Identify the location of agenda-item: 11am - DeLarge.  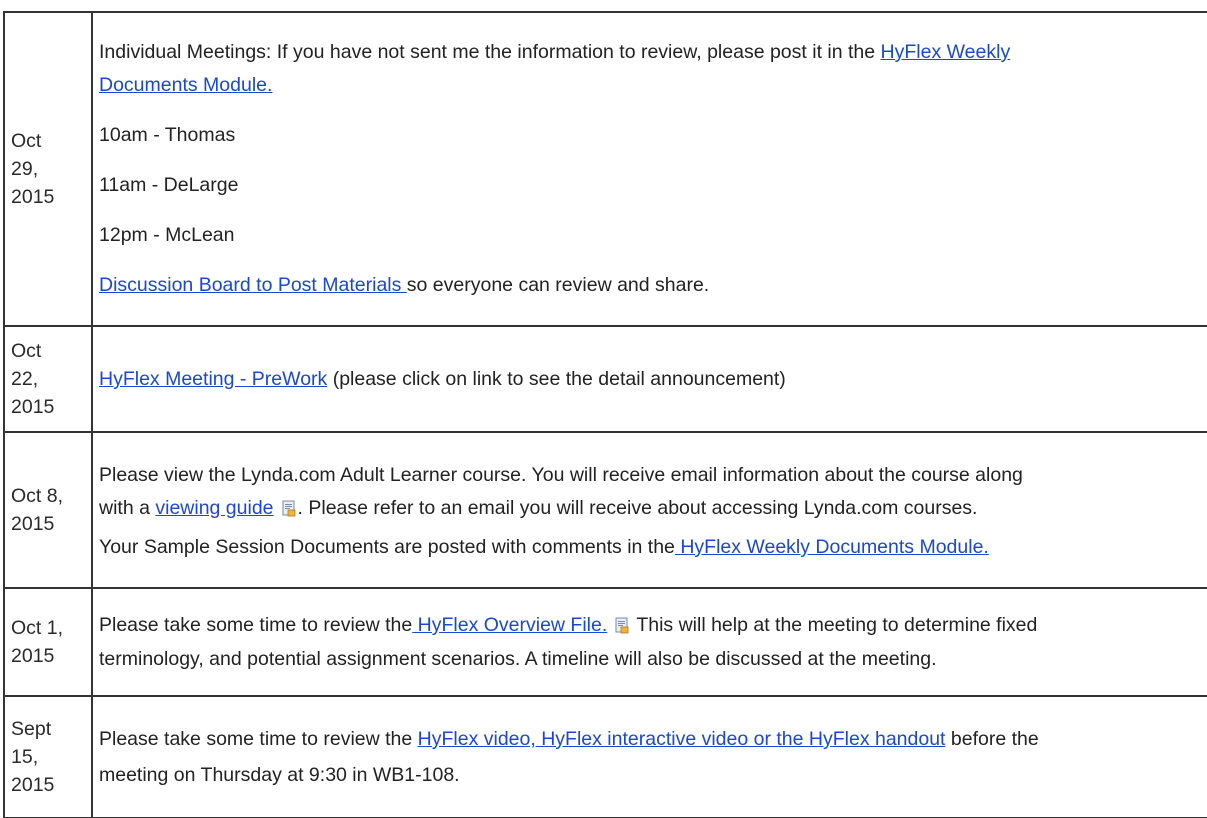
(169, 185).